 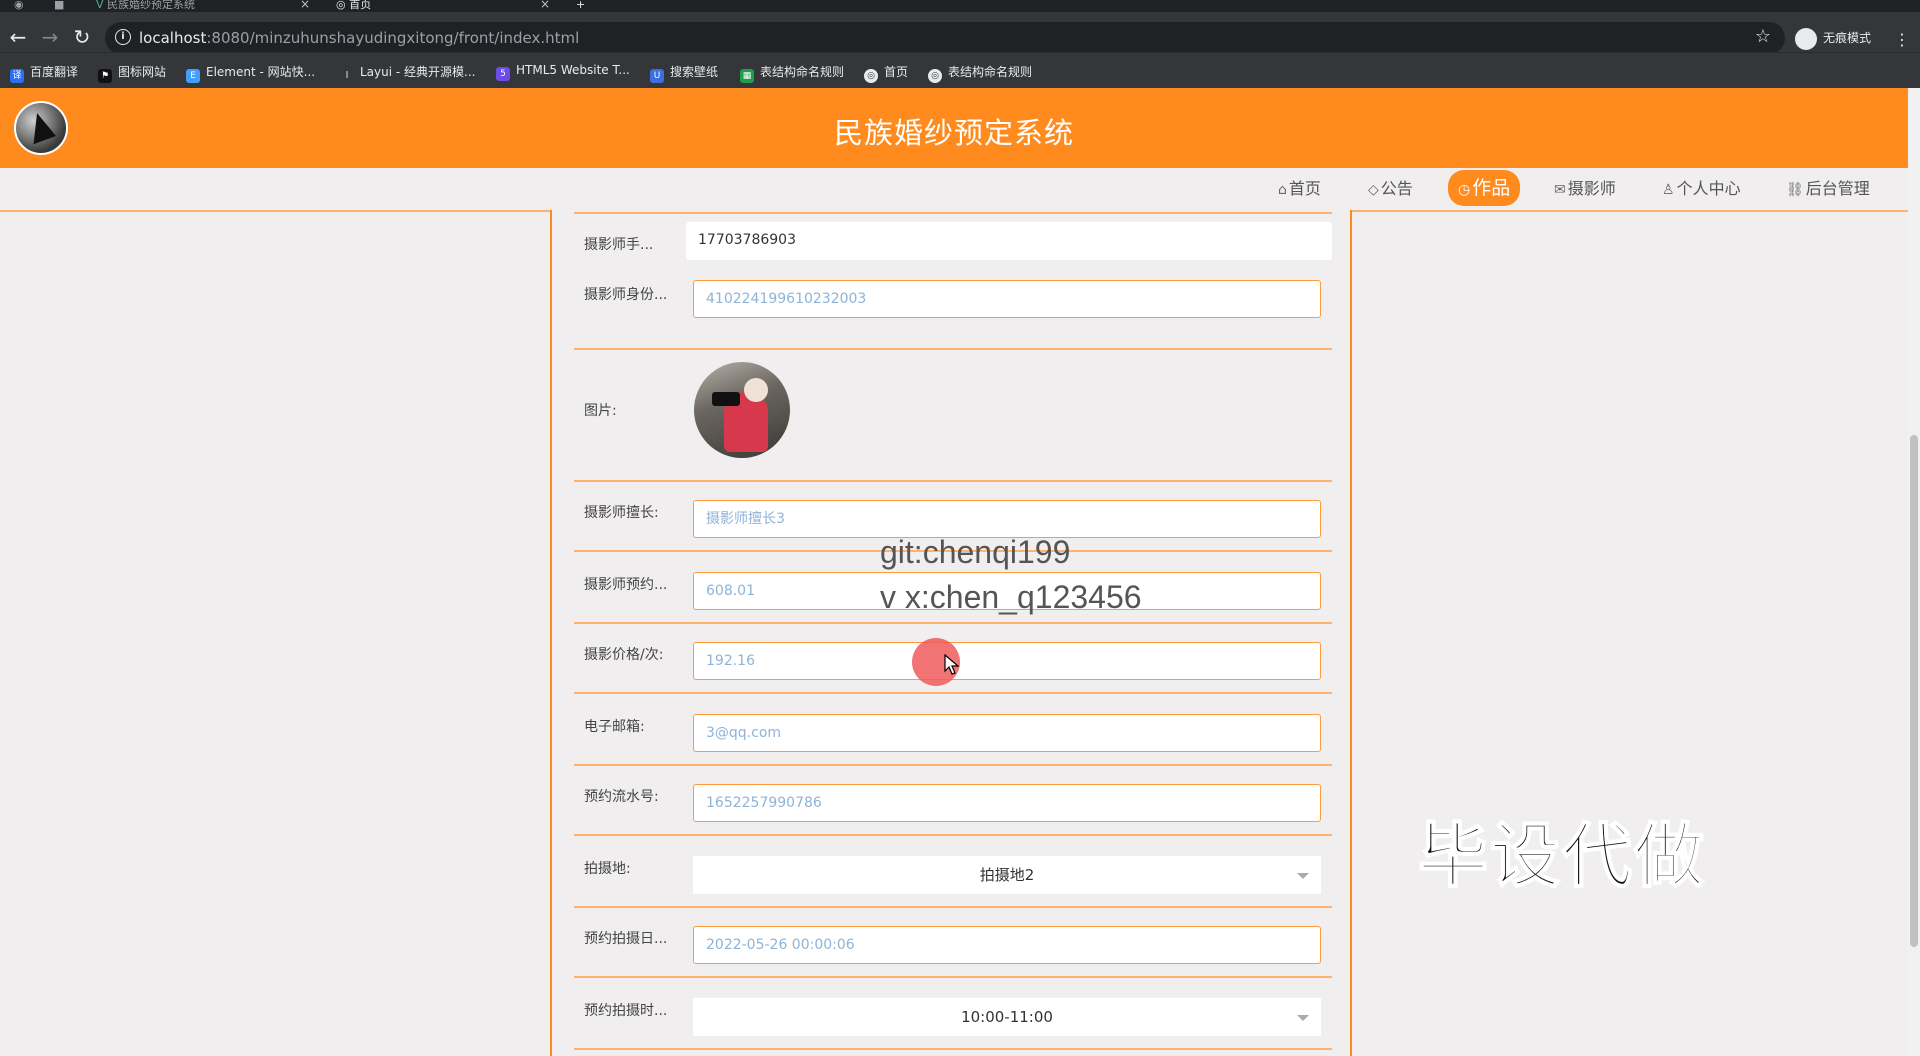 What do you see at coordinates (19, 6) in the screenshot?
I see `browser-menu-icon: ◉` at bounding box center [19, 6].